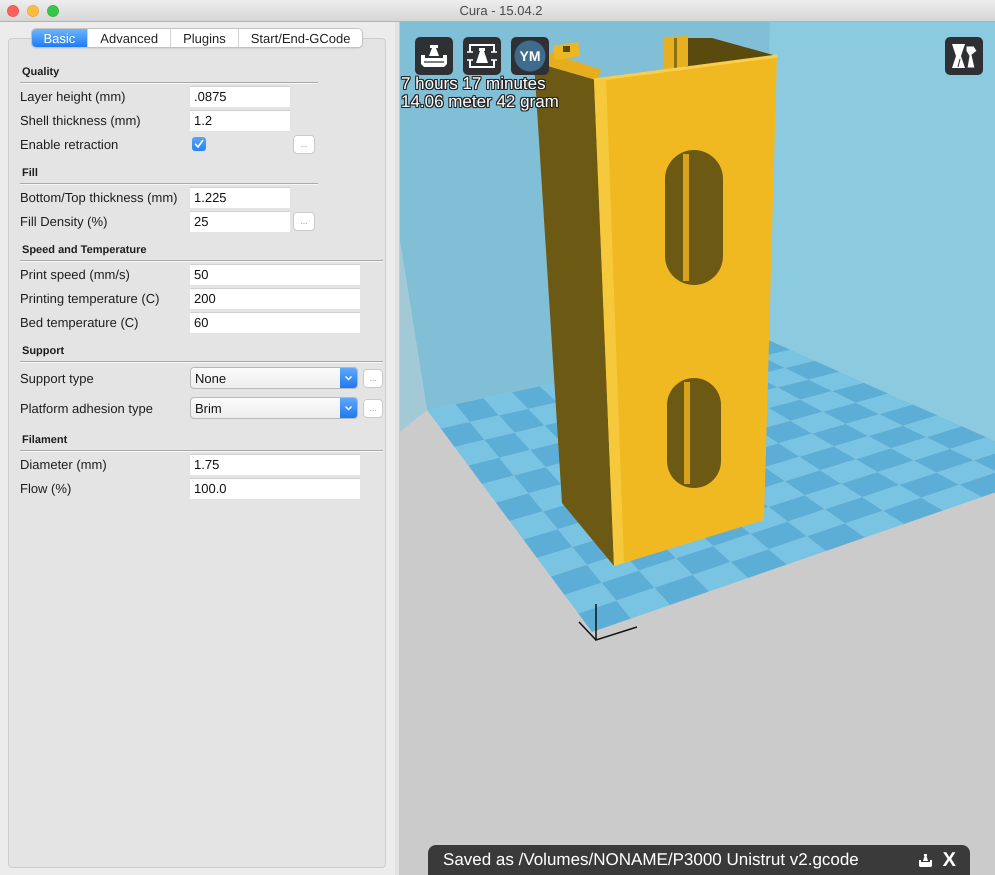  I want to click on setting-label: Print speed (mm/s), so click(75, 274).